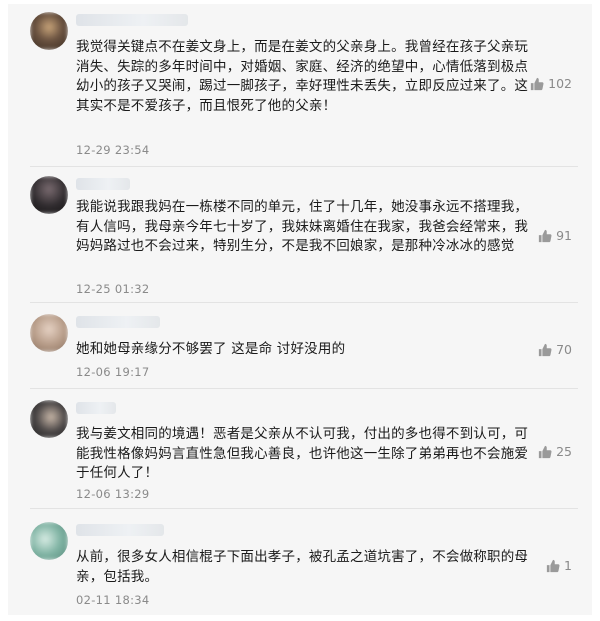 This screenshot has width=600, height=621. Describe the element at coordinates (555, 235) in the screenshot. I see `like-button: 91` at that location.